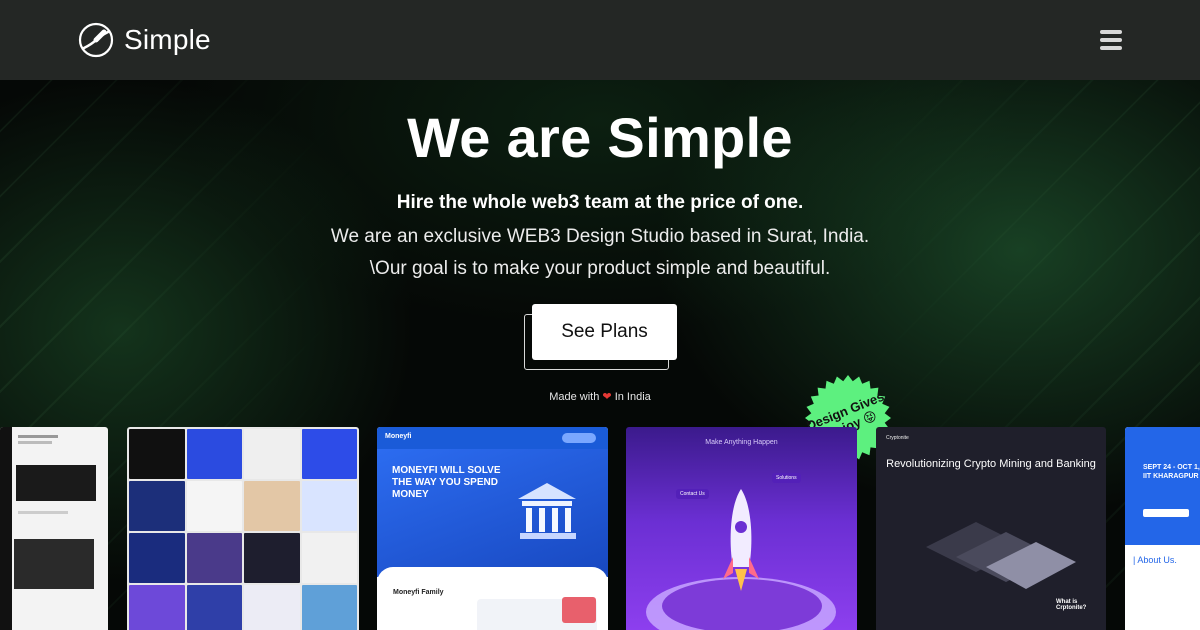  Describe the element at coordinates (167, 39) in the screenshot. I see `brand-name: Simple` at that location.